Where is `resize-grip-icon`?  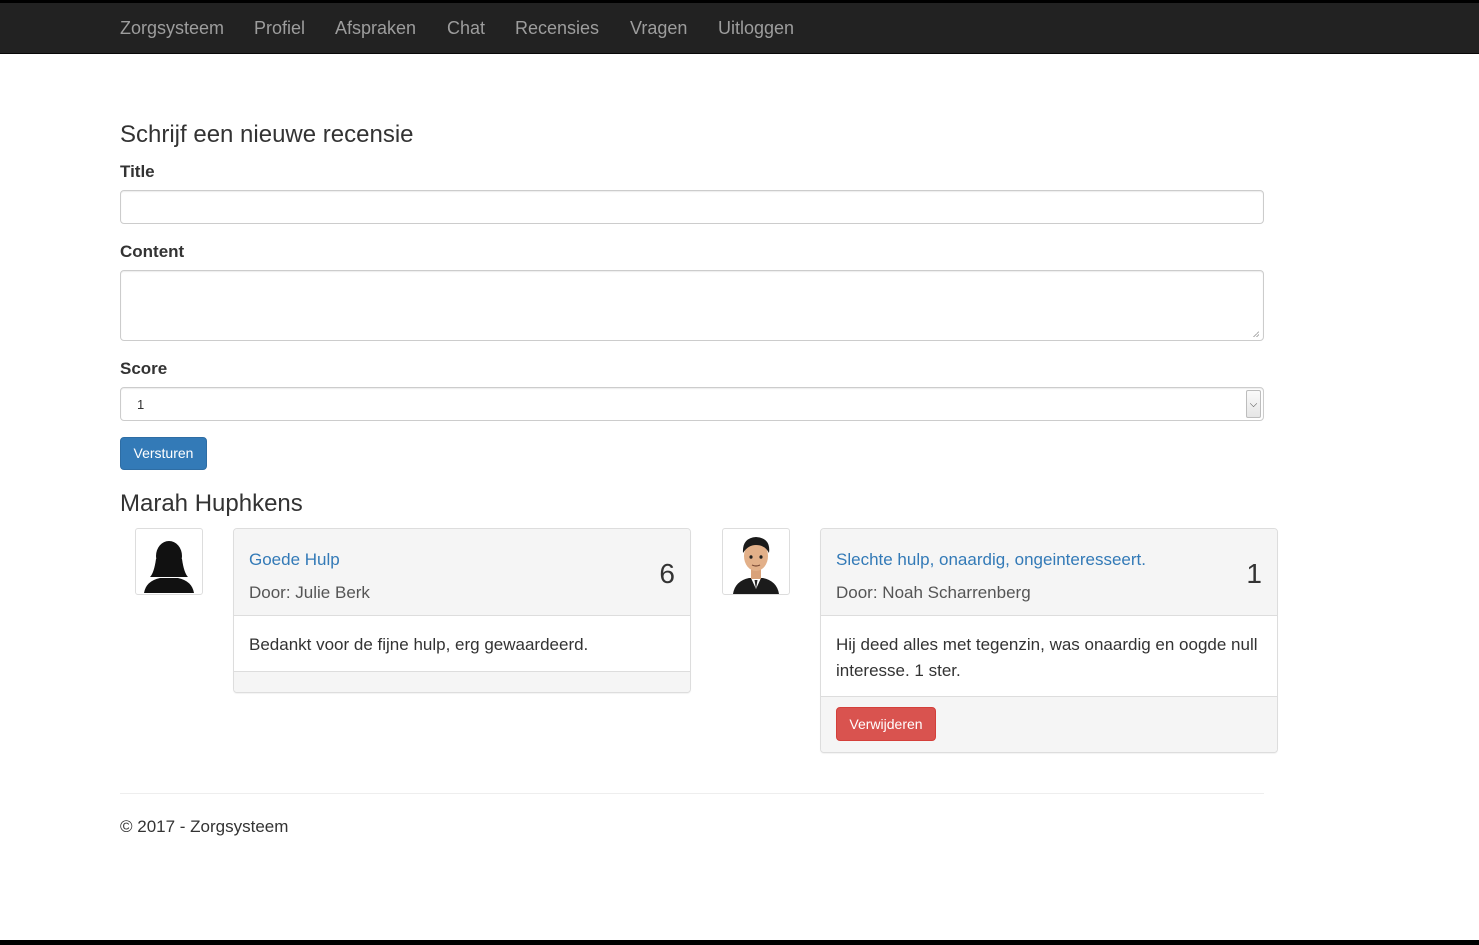
resize-grip-icon is located at coordinates (1256, 334).